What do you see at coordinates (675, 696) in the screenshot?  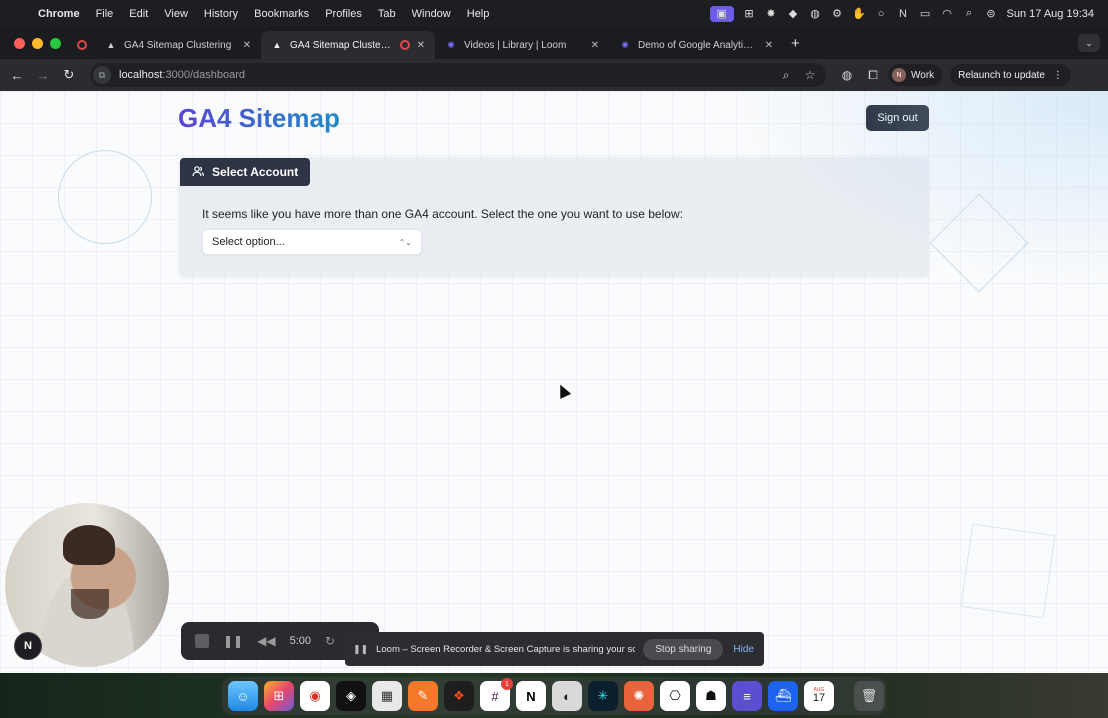 I see `chatgpt-icon: ⎔` at bounding box center [675, 696].